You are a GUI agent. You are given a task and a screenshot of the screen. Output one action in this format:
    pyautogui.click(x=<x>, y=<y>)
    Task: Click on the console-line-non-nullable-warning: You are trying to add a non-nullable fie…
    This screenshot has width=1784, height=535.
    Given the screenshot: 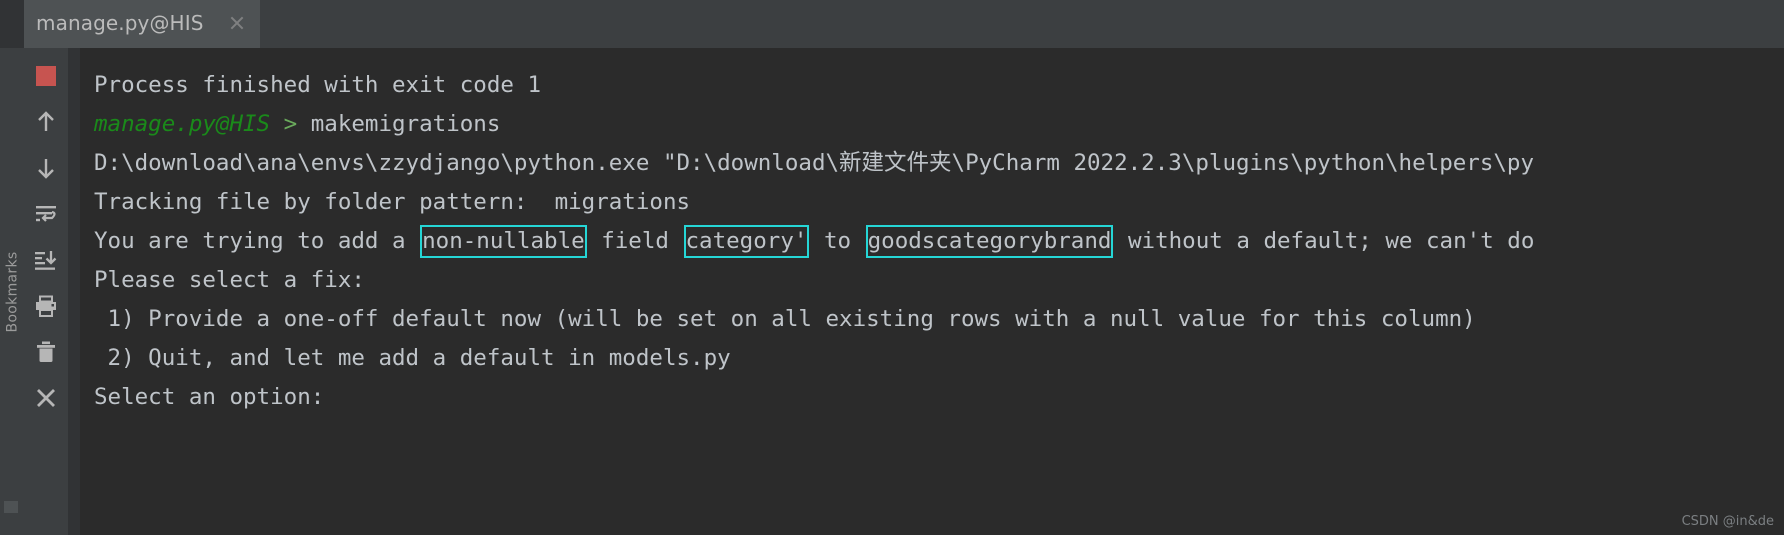 What is the action you would take?
    pyautogui.click(x=932, y=241)
    